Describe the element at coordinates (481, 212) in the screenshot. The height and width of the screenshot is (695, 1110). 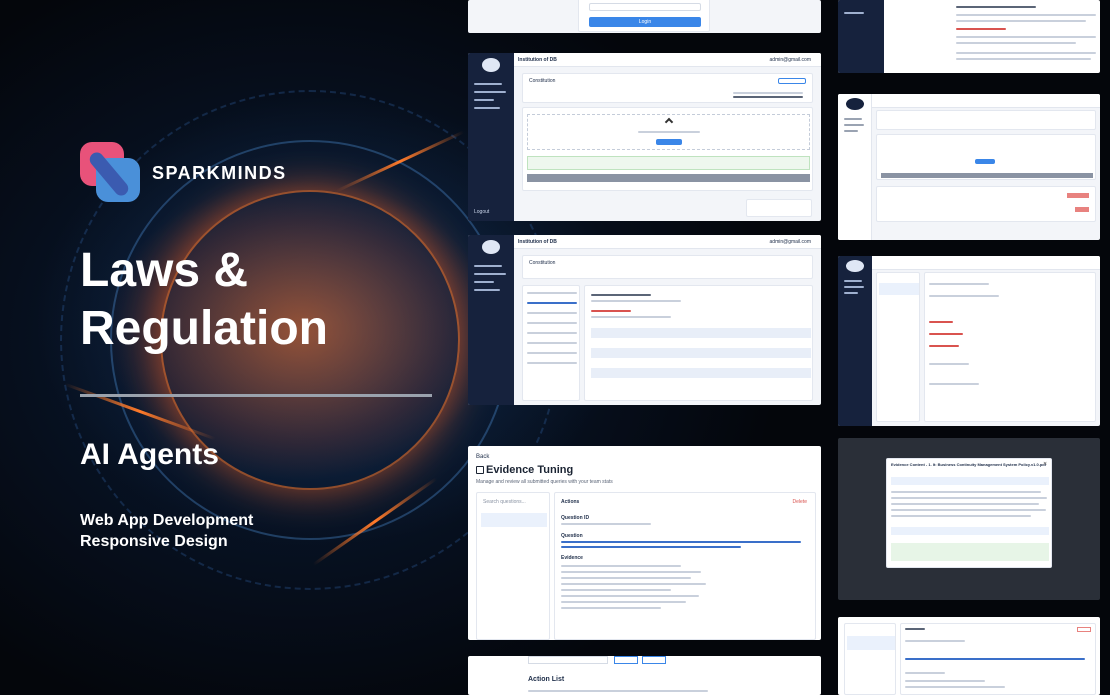
I see `logout-link: Logout` at that location.